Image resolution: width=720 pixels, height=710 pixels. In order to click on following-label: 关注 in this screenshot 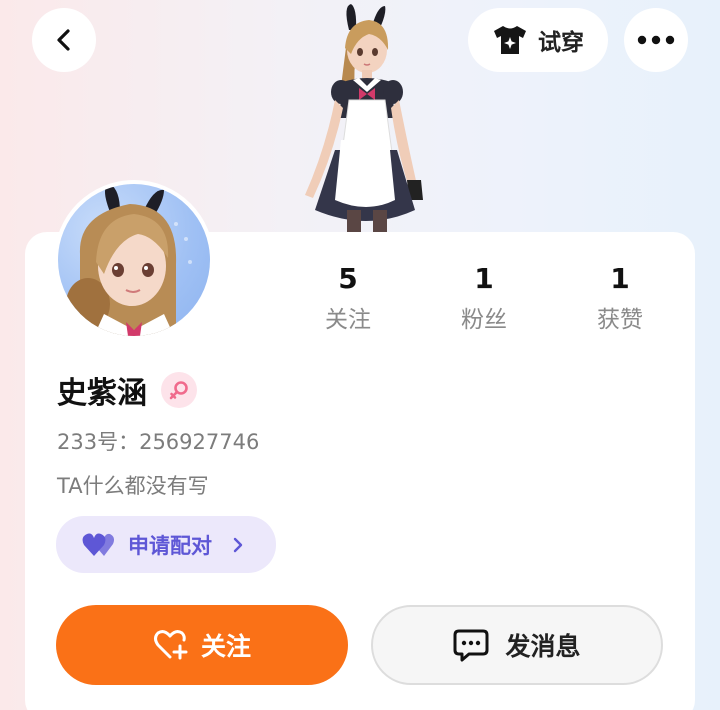, I will do `click(348, 320)`.